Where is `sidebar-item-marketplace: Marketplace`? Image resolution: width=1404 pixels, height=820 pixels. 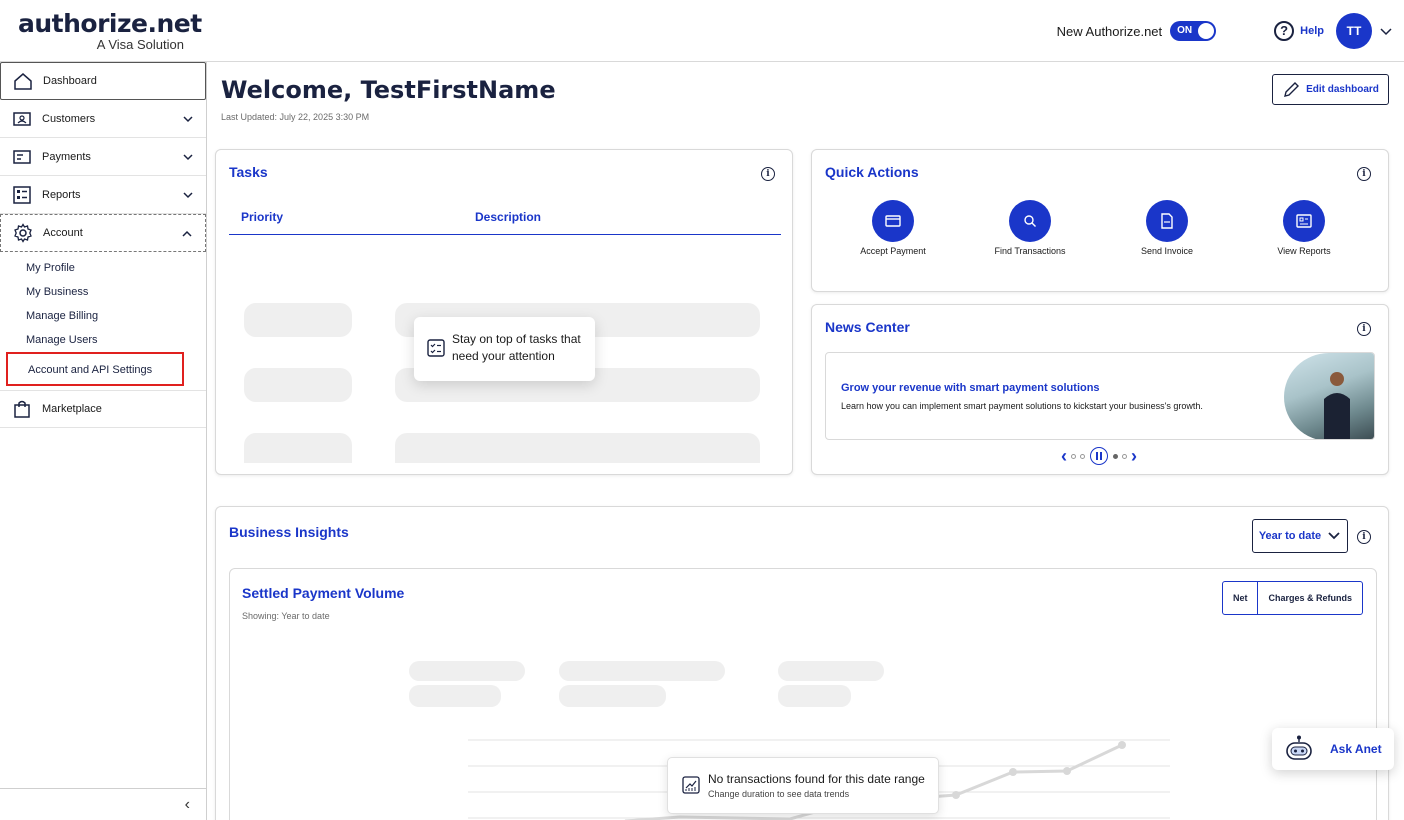 sidebar-item-marketplace: Marketplace is located at coordinates (103, 409).